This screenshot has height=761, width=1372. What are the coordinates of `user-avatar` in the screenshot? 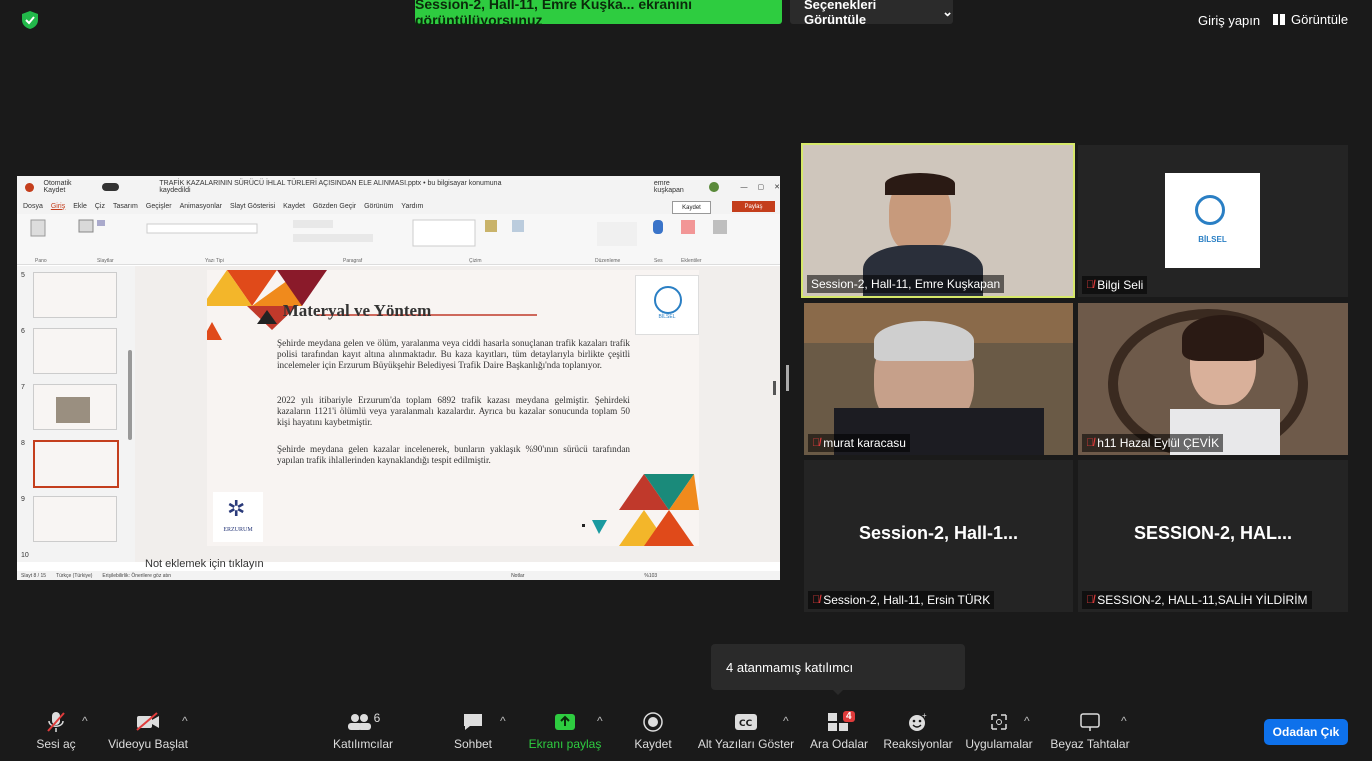 It's located at (714, 187).